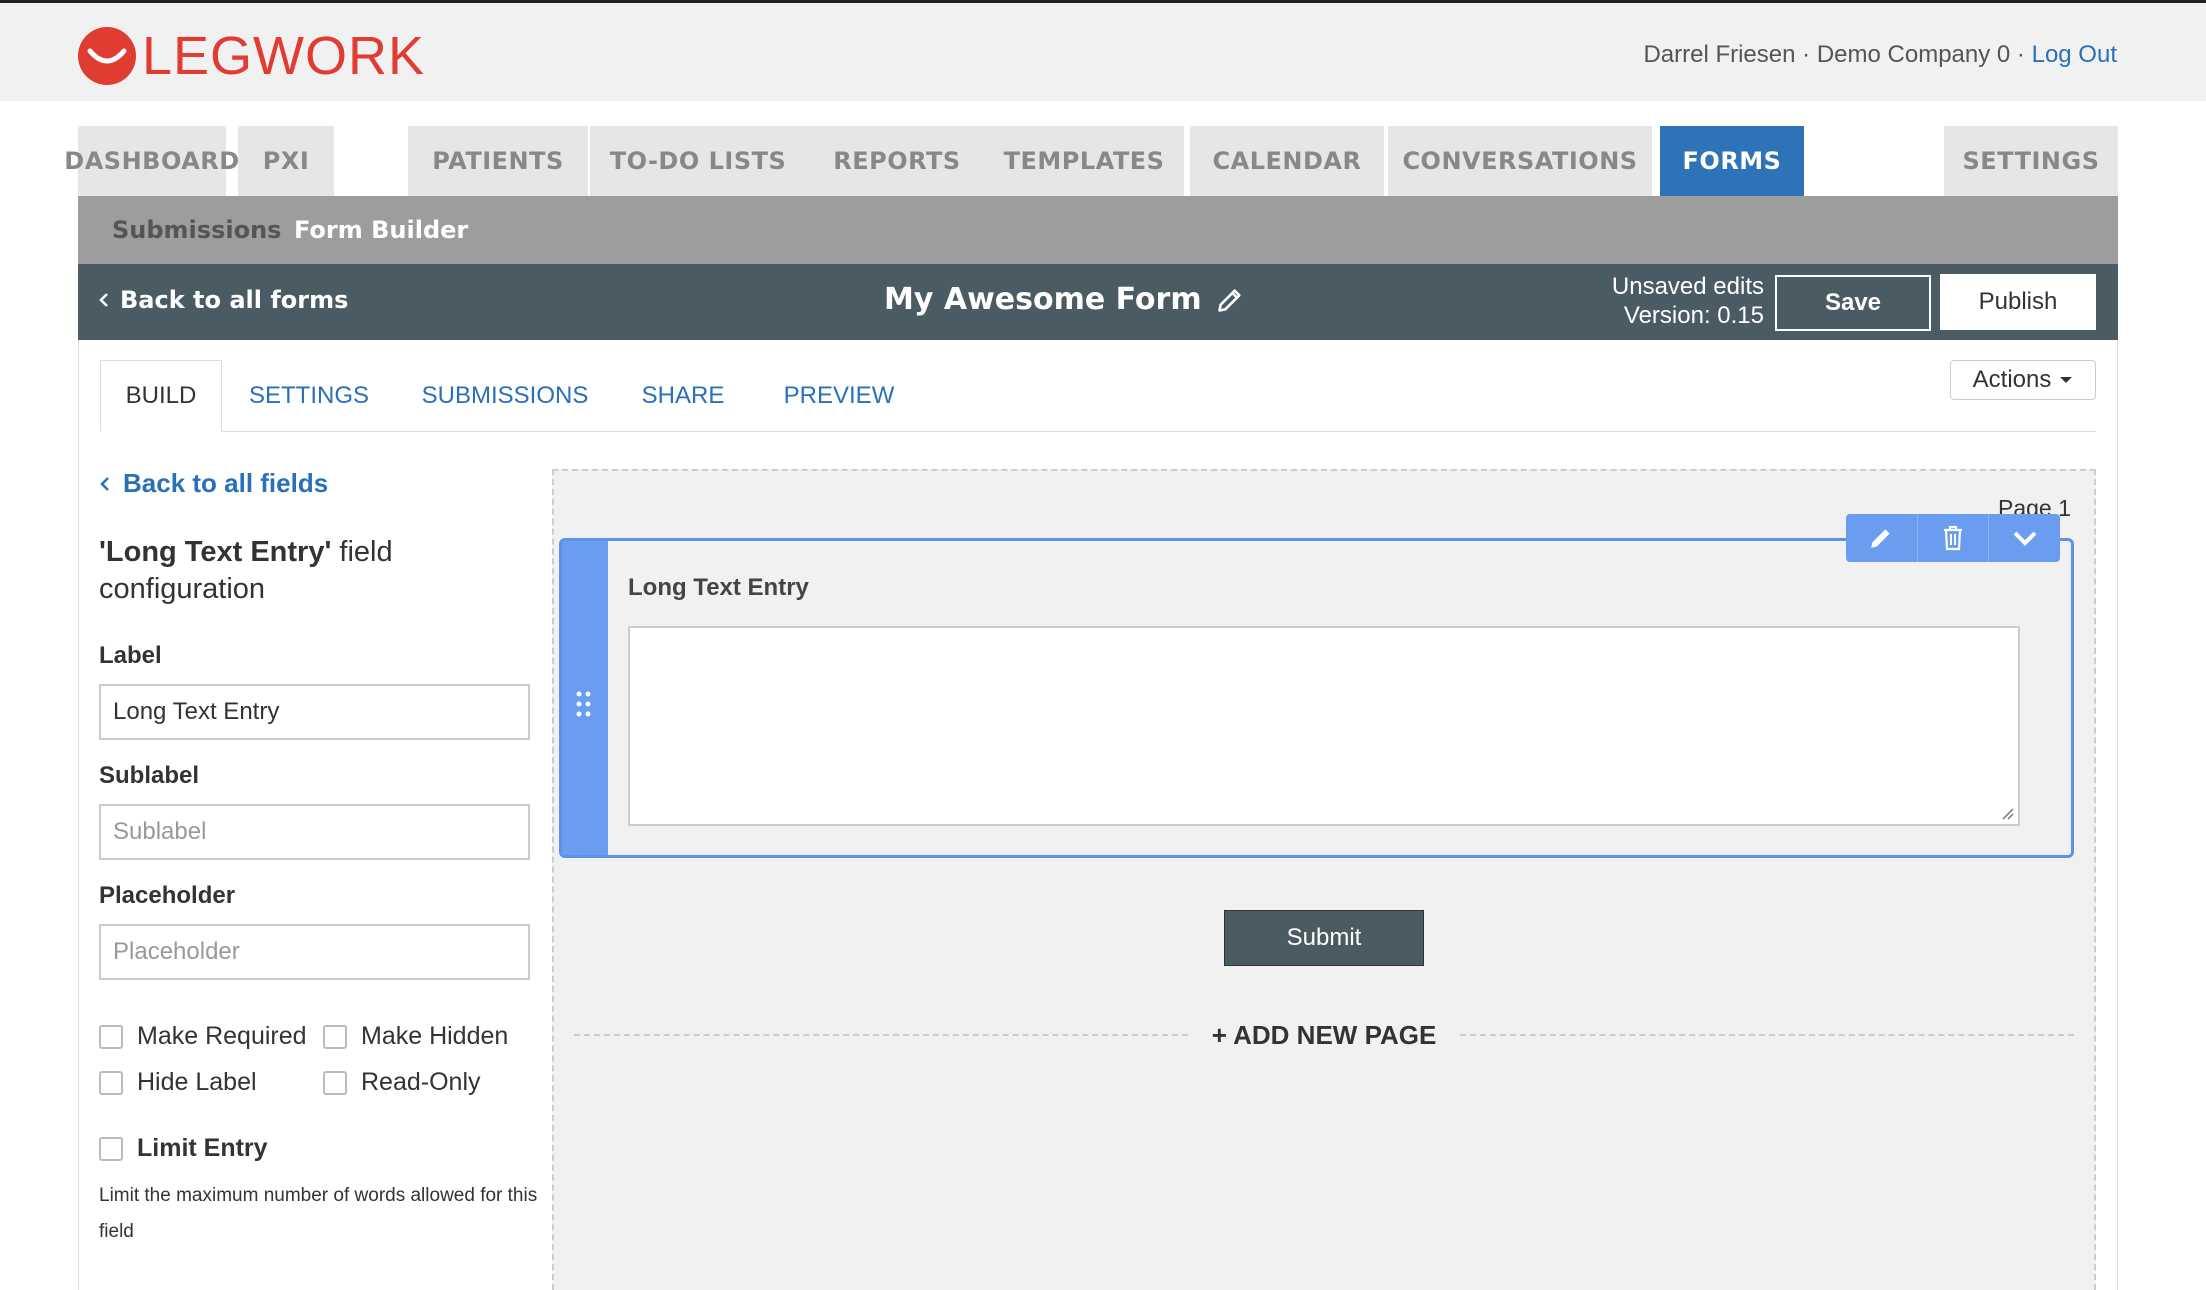 The image size is (2206, 1290). I want to click on trash-icon, so click(1953, 538).